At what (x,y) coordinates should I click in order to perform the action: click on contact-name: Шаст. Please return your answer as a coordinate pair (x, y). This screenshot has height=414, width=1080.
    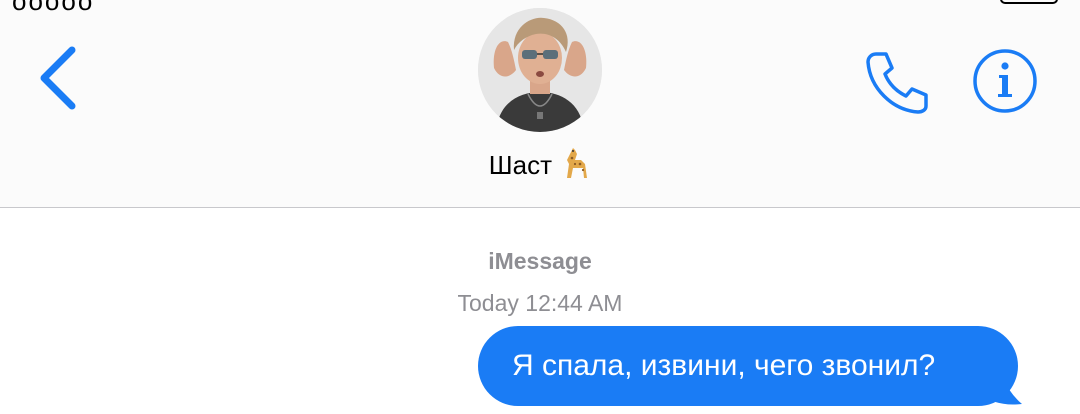
    Looking at the image, I should click on (520, 165).